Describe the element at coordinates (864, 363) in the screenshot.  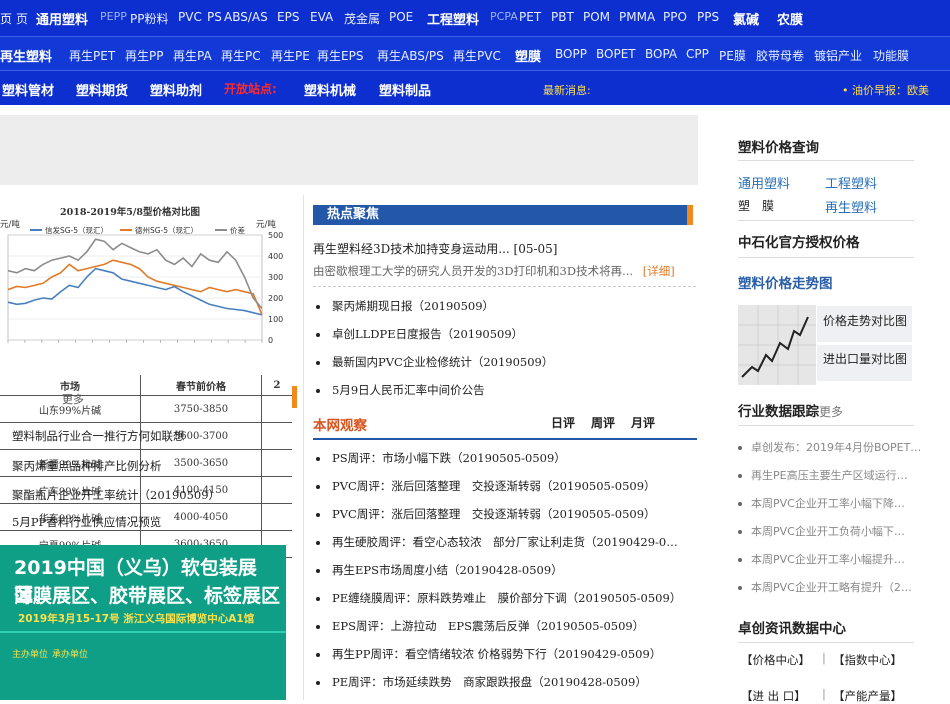
I see `import-export-button: 进出口量对比图` at that location.